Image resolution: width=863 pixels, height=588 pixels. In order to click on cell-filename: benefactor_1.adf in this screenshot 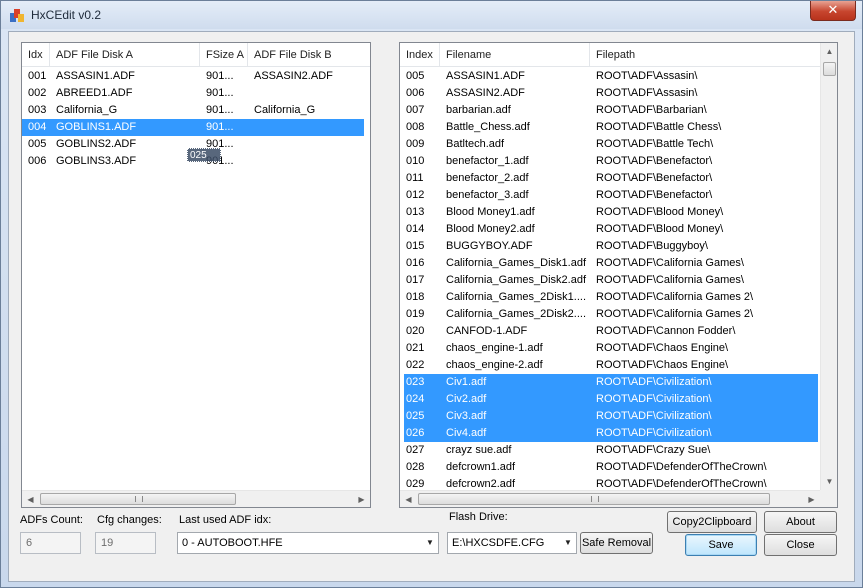, I will do `click(487, 161)`.